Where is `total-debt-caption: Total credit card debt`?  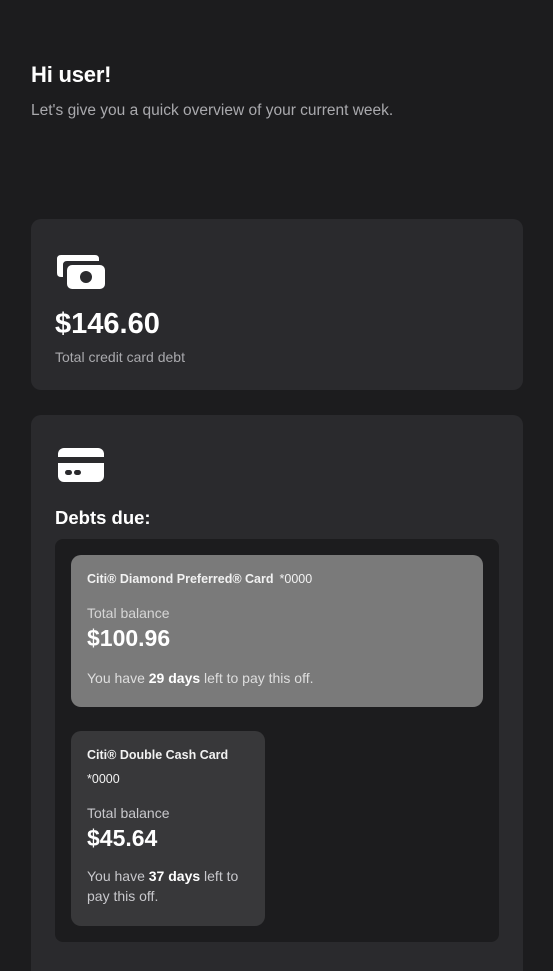
total-debt-caption: Total credit card debt is located at coordinates (120, 357).